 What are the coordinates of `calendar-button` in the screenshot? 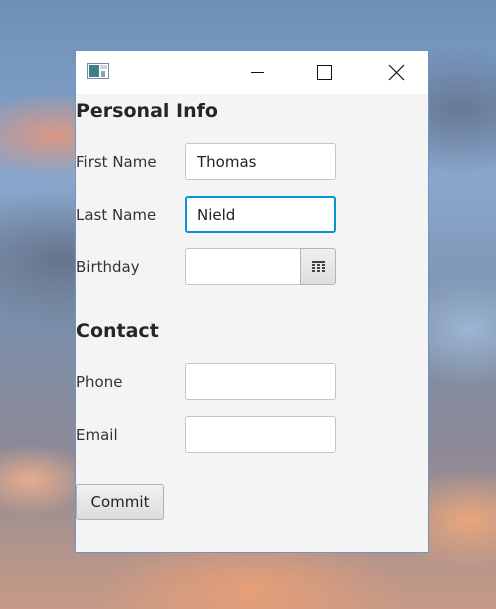 It's located at (318, 266).